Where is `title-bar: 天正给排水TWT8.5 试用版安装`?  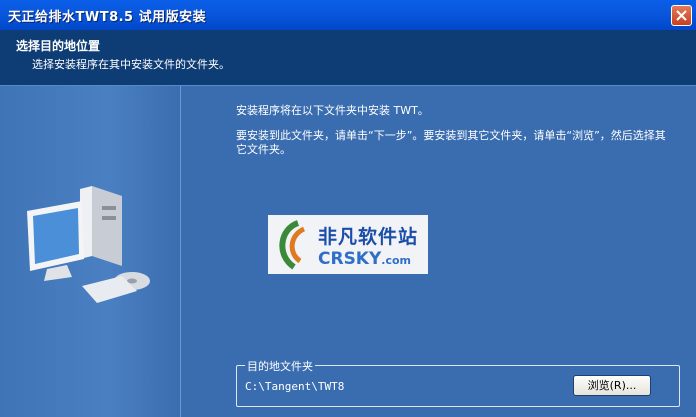
title-bar: 天正给排水TWT8.5 试用版安装 is located at coordinates (348, 15).